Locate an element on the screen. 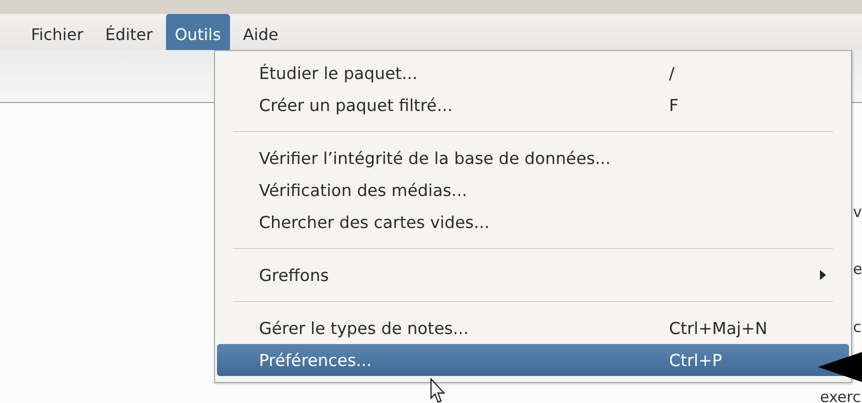 The image size is (862, 403). submenu-arrow-icon is located at coordinates (823, 275).